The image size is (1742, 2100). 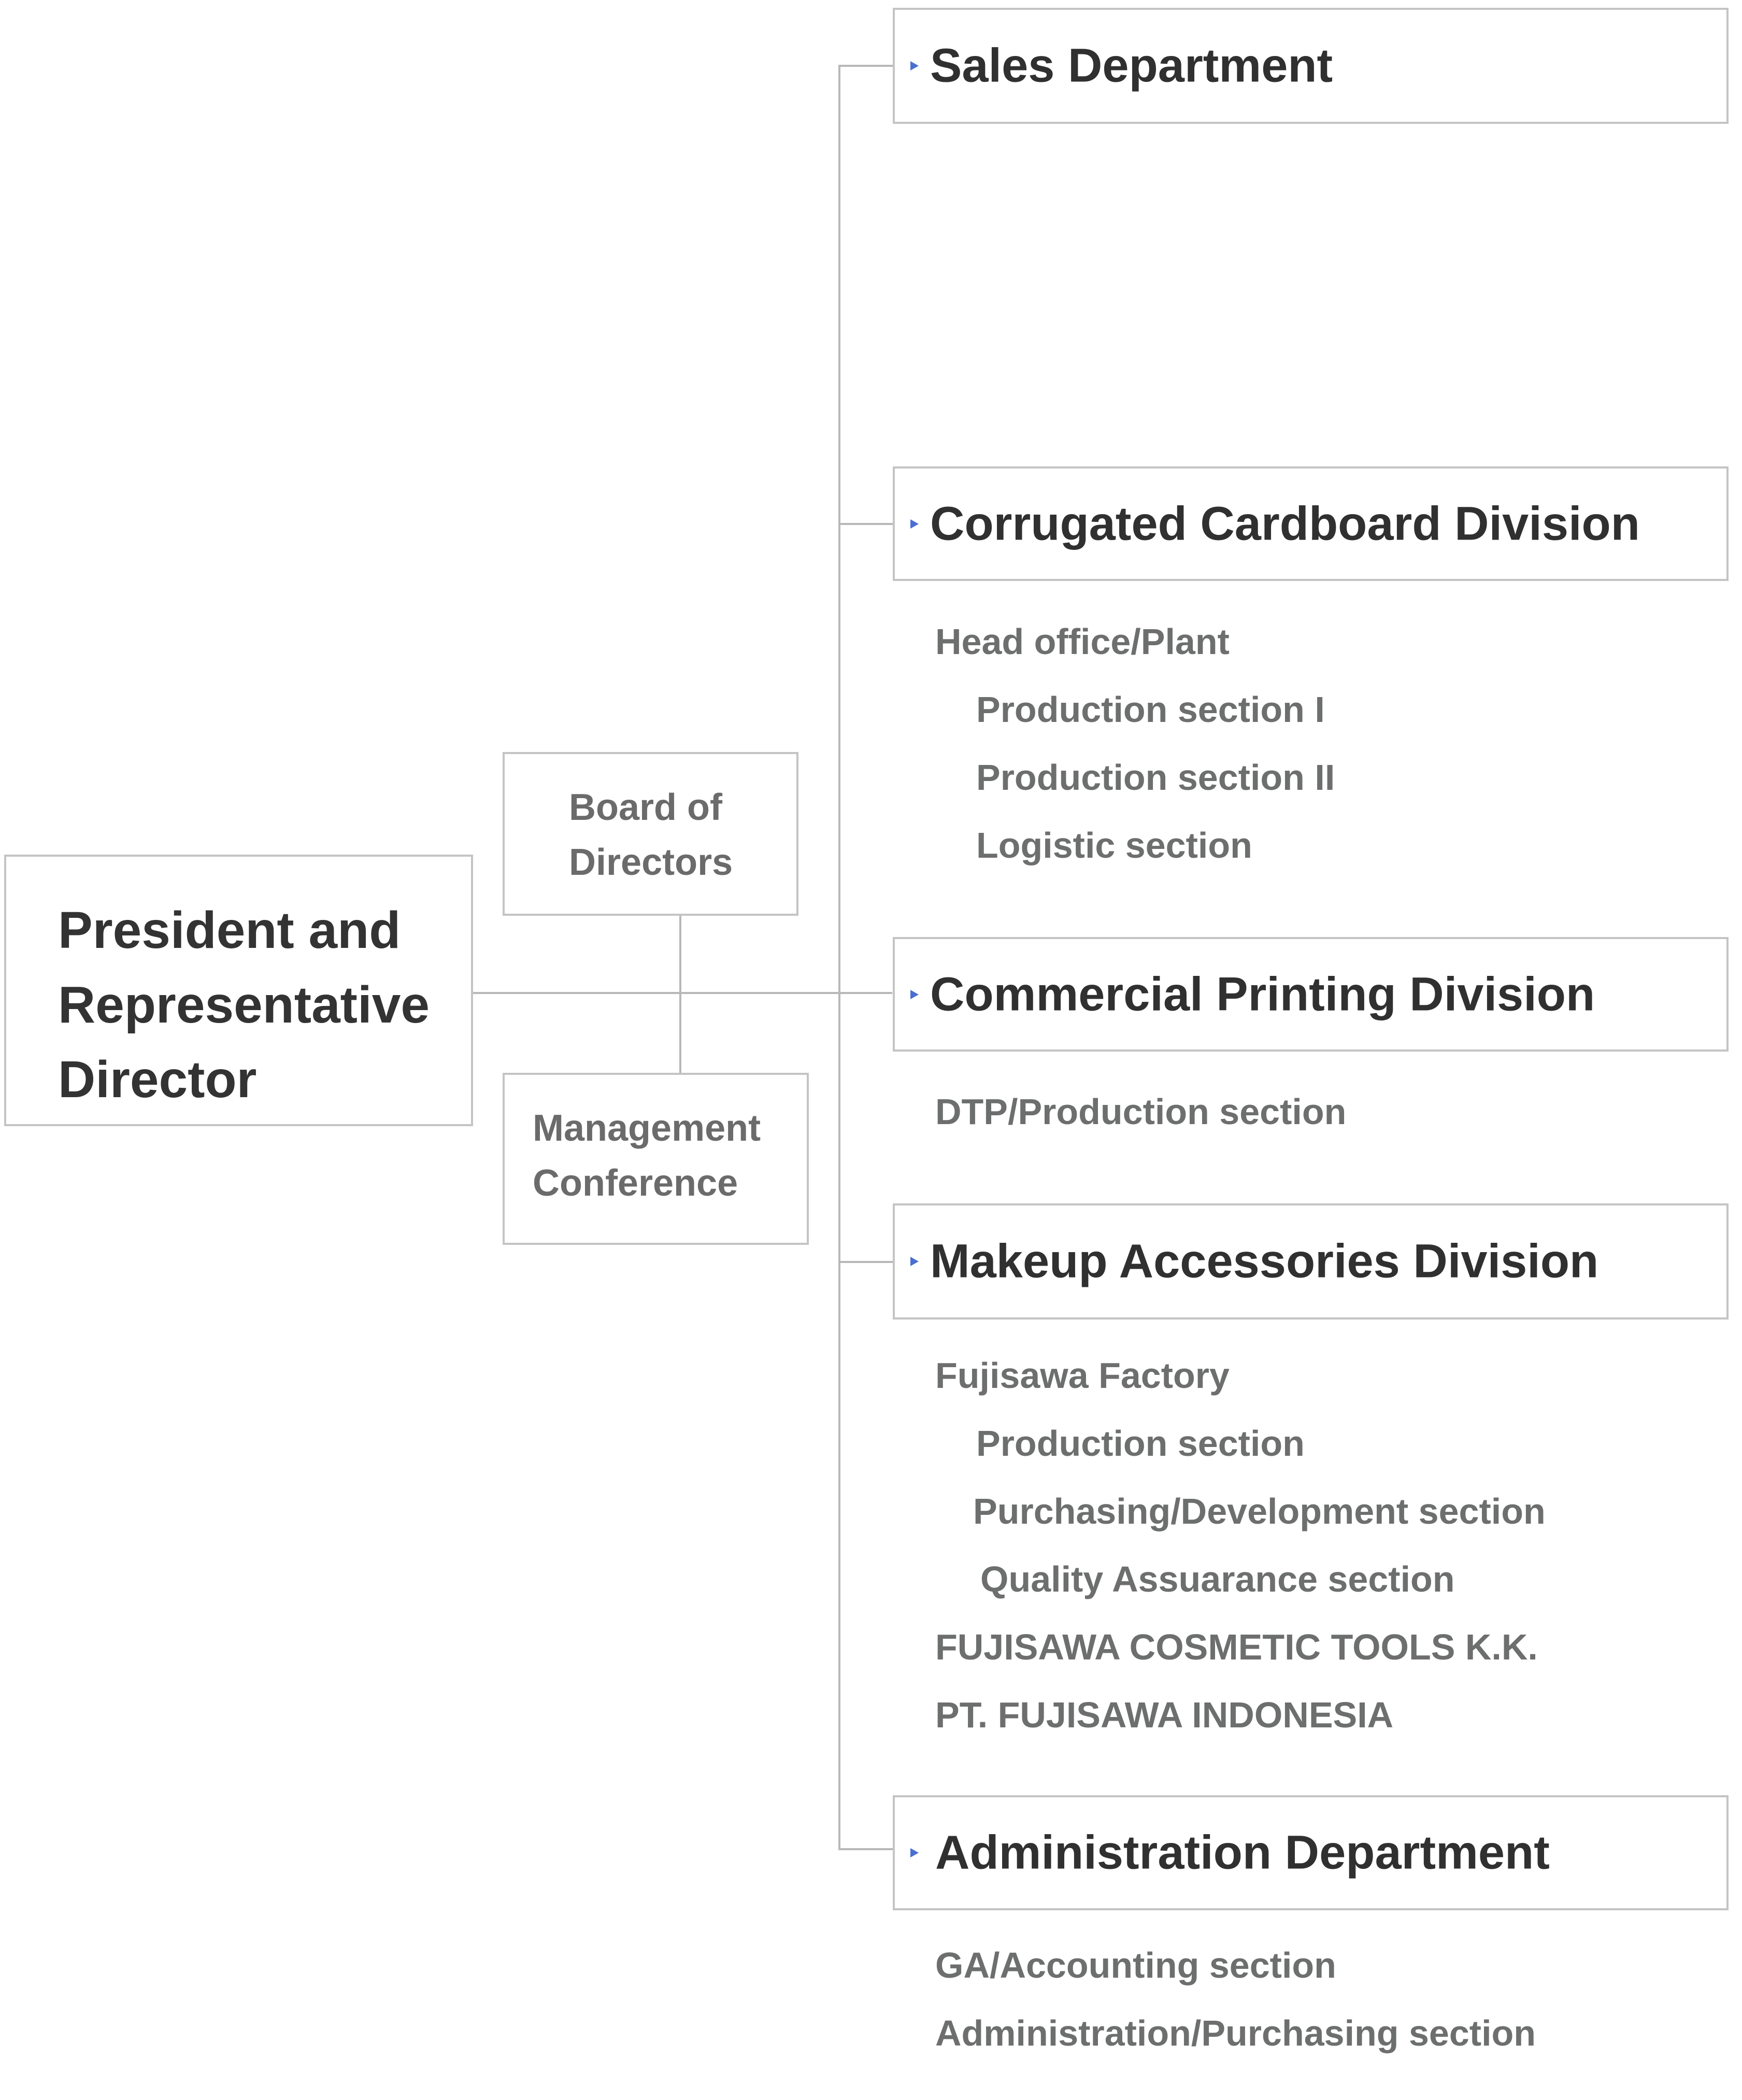 What do you see at coordinates (647, 1156) in the screenshot?
I see `management-conference-label: Management Conference` at bounding box center [647, 1156].